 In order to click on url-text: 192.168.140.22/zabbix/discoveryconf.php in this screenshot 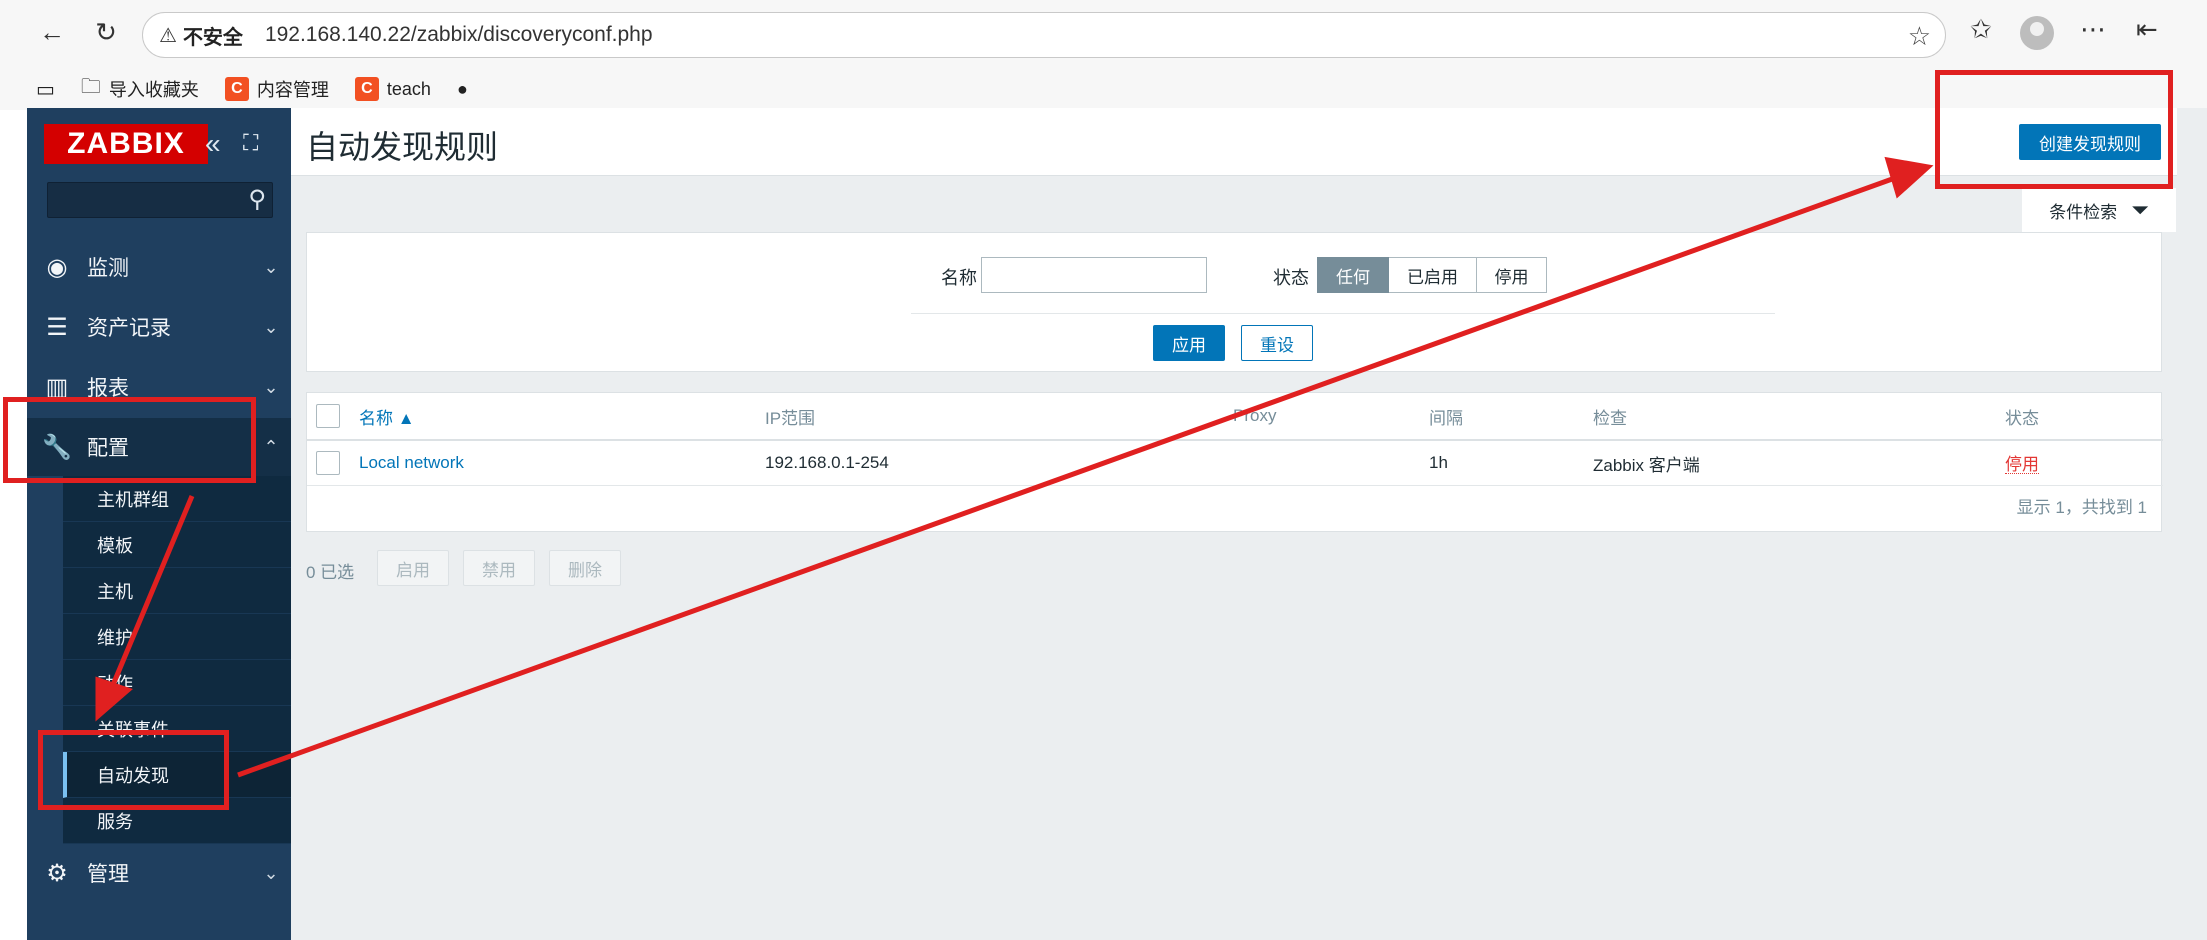, I will do `click(458, 34)`.